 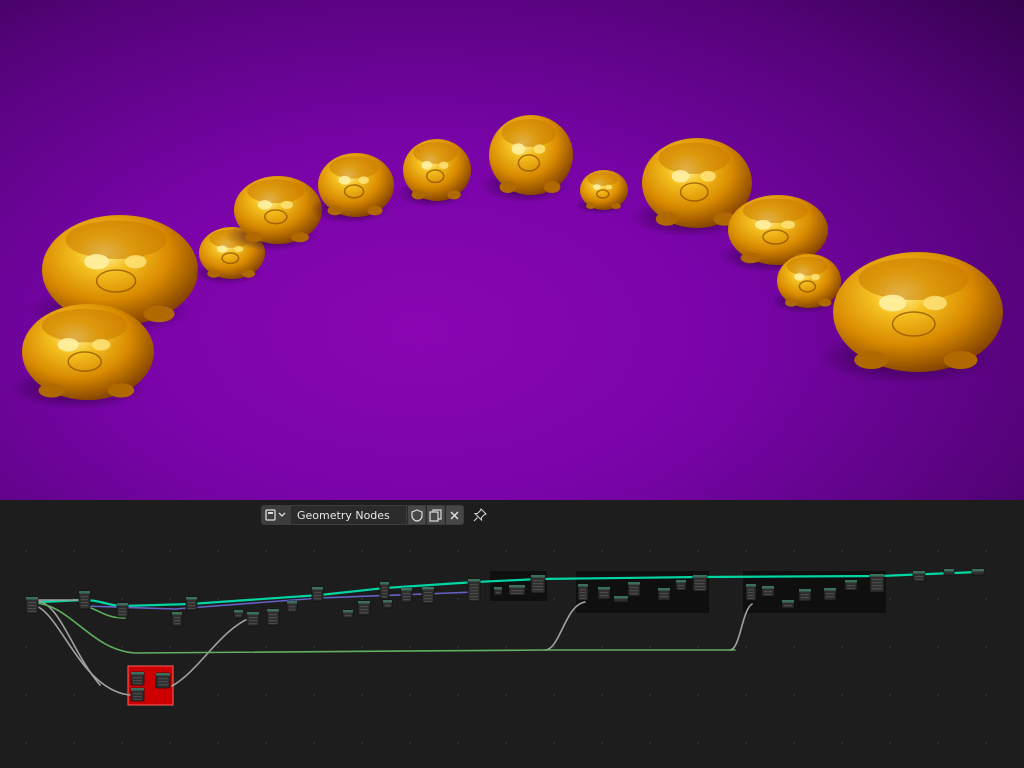 I want to click on pin-button, so click(x=480, y=515).